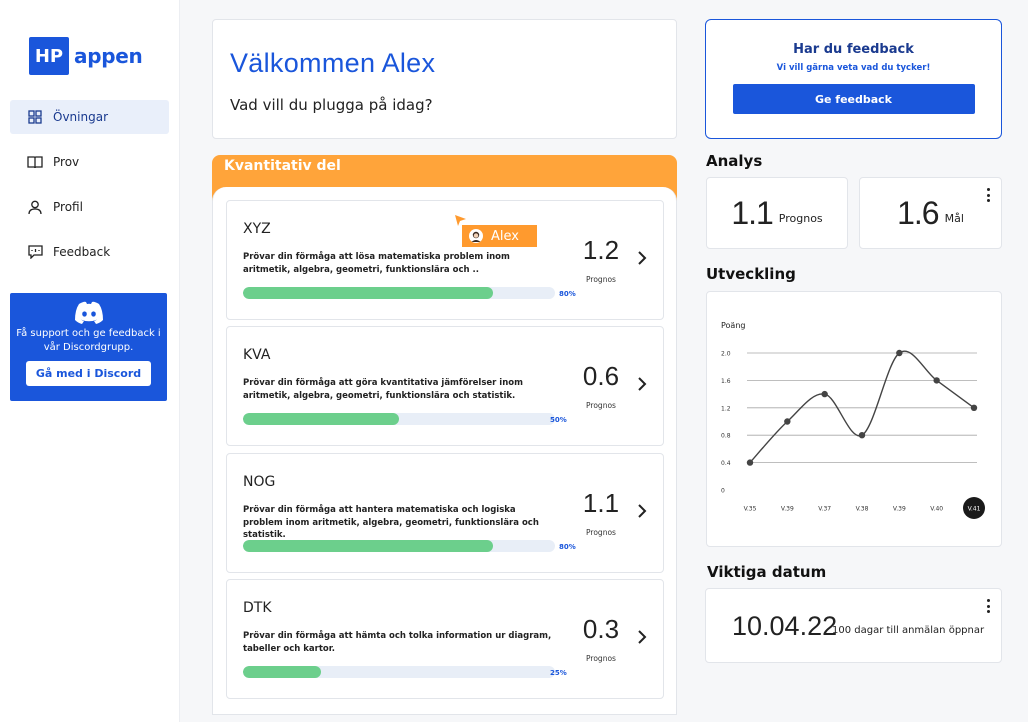 The width and height of the screenshot is (1028, 722). What do you see at coordinates (331, 105) in the screenshot?
I see `welcome-subtitle: Vad vill du plugga på idag?` at bounding box center [331, 105].